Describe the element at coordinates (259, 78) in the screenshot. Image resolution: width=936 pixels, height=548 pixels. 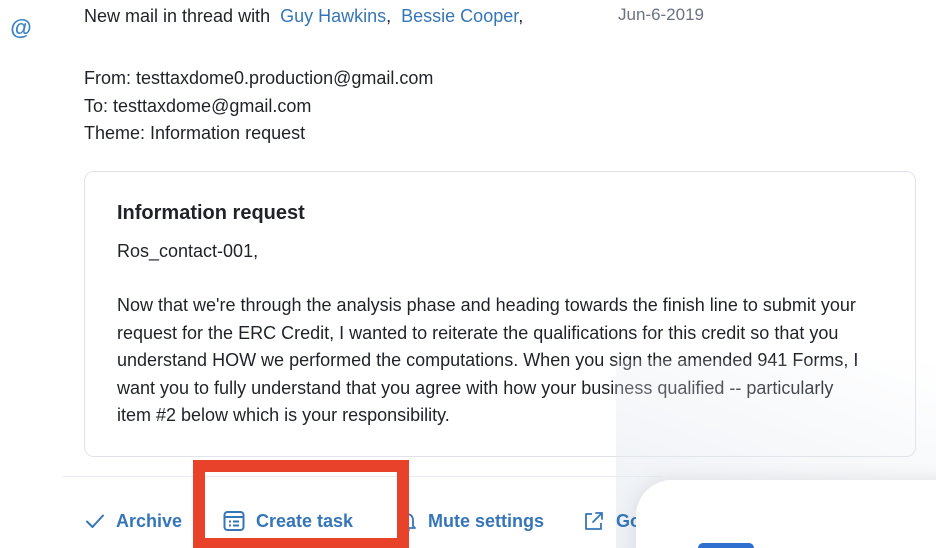
I see `mail-from: From: testtaxdome0.production@gmail.com` at that location.